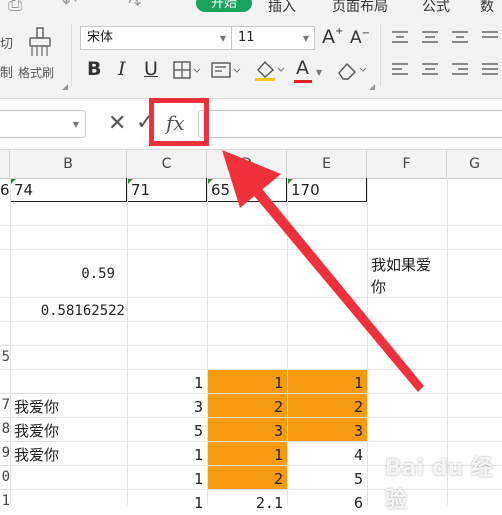 This screenshot has height=515, width=502. I want to click on fx-highlight-box, so click(179, 122).